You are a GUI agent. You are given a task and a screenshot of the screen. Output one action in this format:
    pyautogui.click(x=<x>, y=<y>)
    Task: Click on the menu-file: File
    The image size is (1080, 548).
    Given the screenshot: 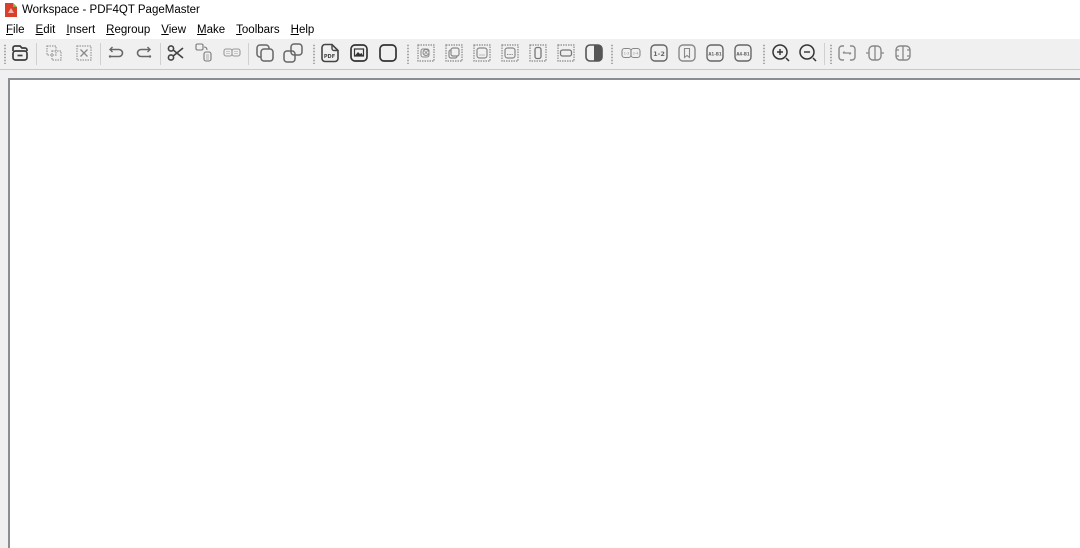 What is the action you would take?
    pyautogui.click(x=15, y=30)
    